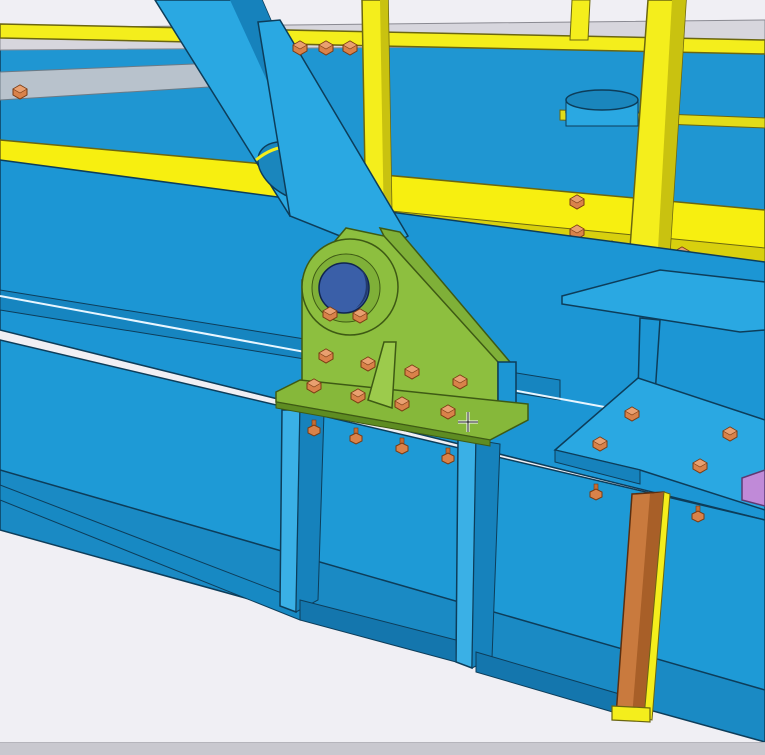 The width and height of the screenshot is (765, 755). Describe the element at coordinates (344, 288) in the screenshot. I see `pin-head` at that location.